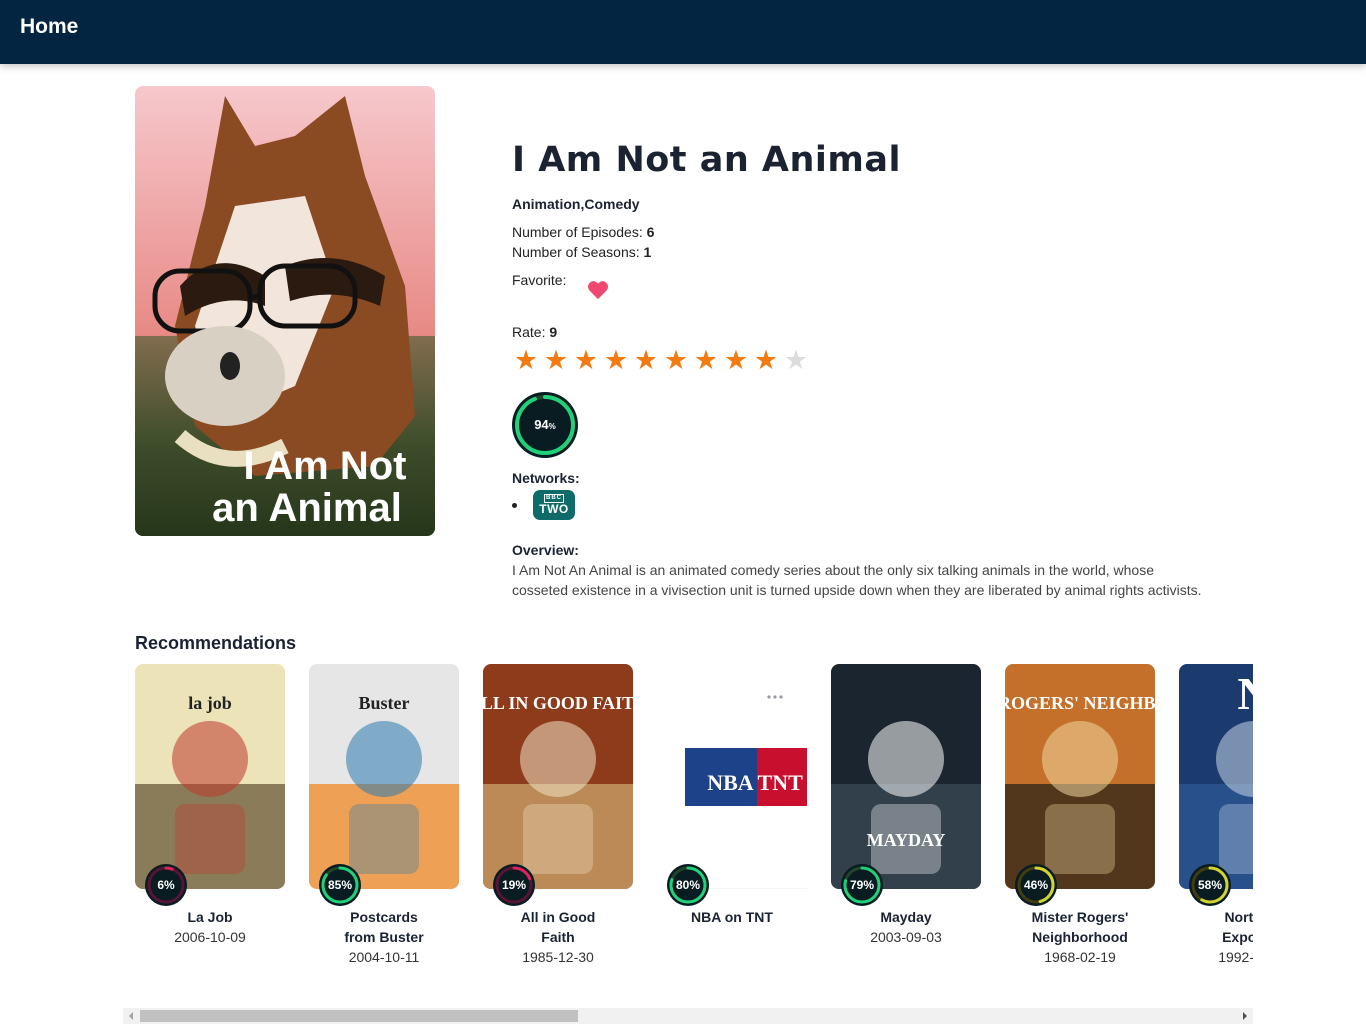 The height and width of the screenshot is (1025, 1366). What do you see at coordinates (872, 252) in the screenshot?
I see `seasons-count: Number of Seasons: 1` at bounding box center [872, 252].